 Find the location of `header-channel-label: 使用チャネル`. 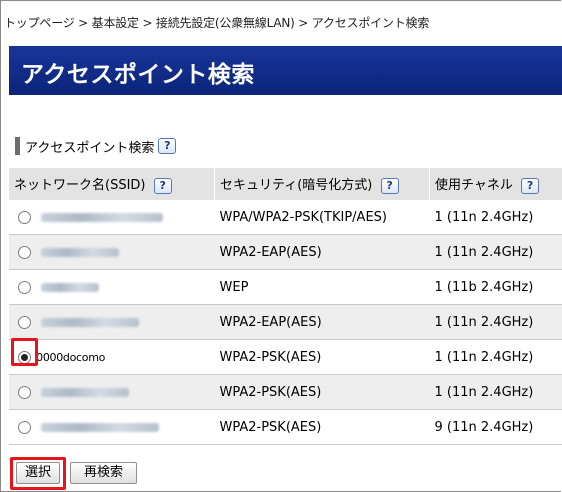

header-channel-label: 使用チャネル is located at coordinates (474, 186).